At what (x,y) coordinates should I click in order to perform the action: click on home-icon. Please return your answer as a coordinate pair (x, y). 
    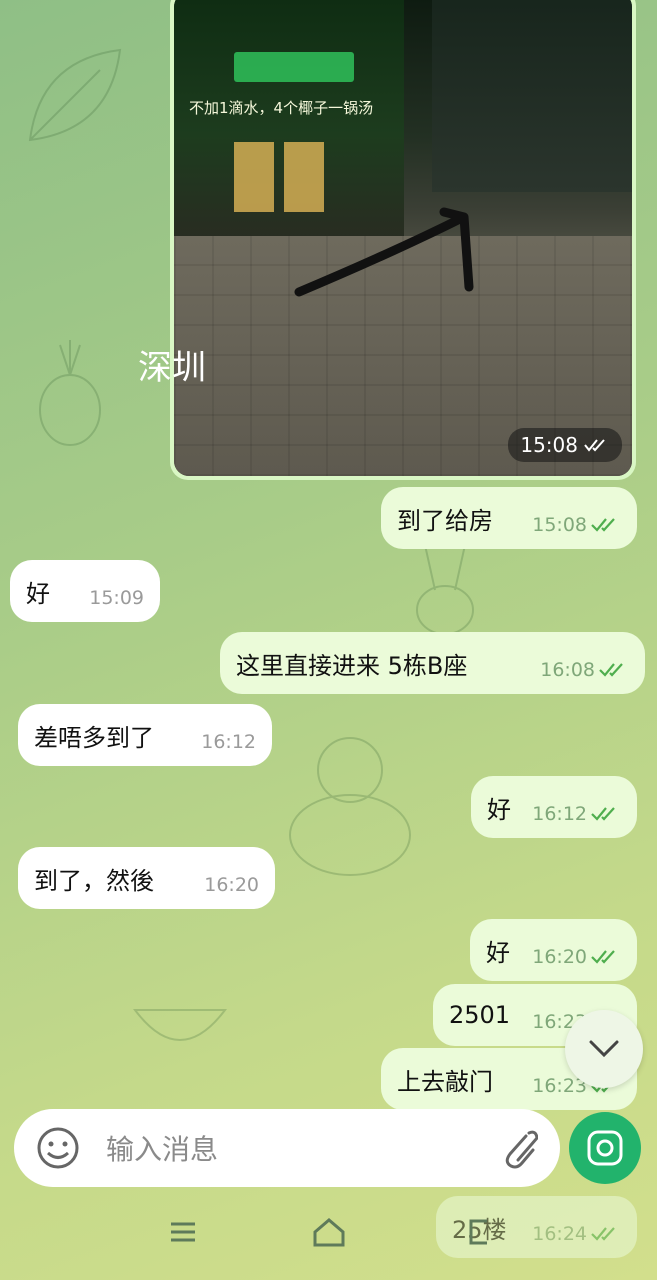
    Looking at the image, I should click on (329, 1232).